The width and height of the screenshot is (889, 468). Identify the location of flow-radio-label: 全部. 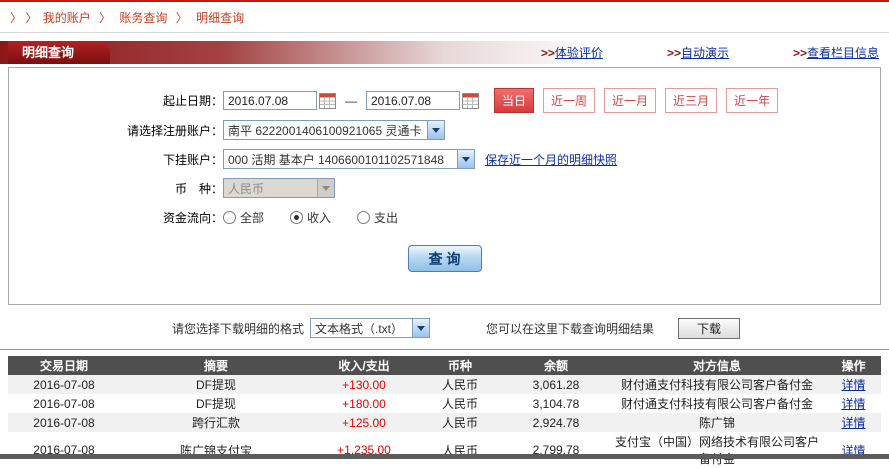
(252, 217).